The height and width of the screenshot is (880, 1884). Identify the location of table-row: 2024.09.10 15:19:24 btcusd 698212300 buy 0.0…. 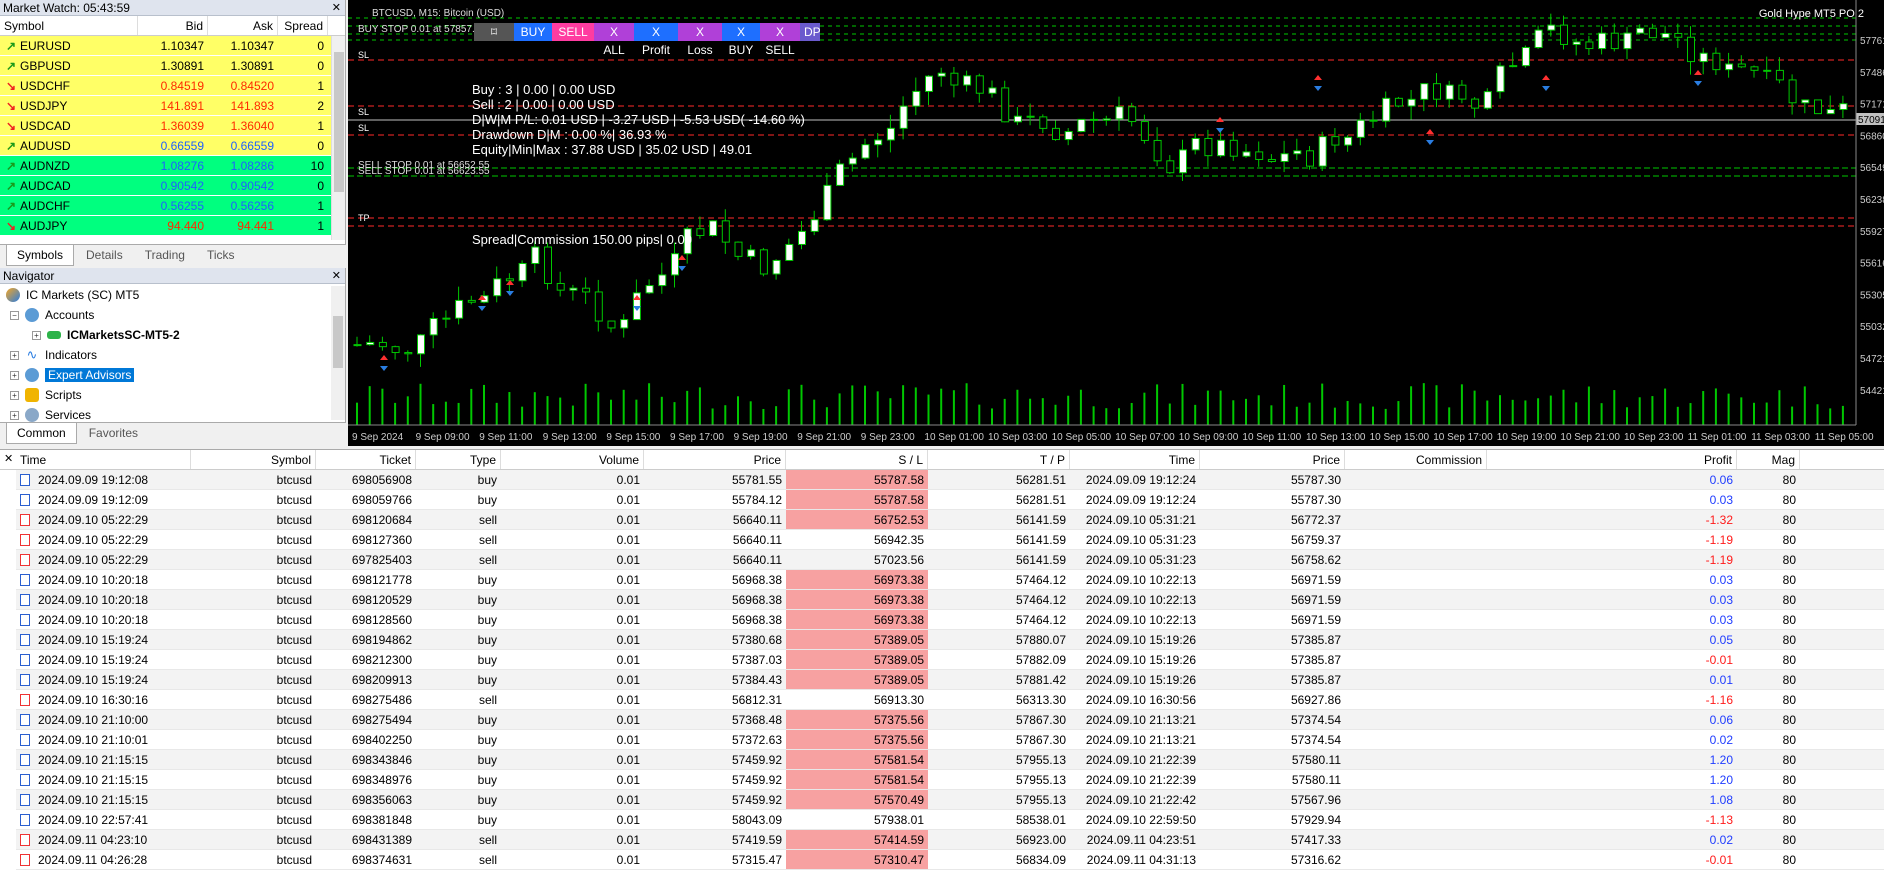
(950, 660).